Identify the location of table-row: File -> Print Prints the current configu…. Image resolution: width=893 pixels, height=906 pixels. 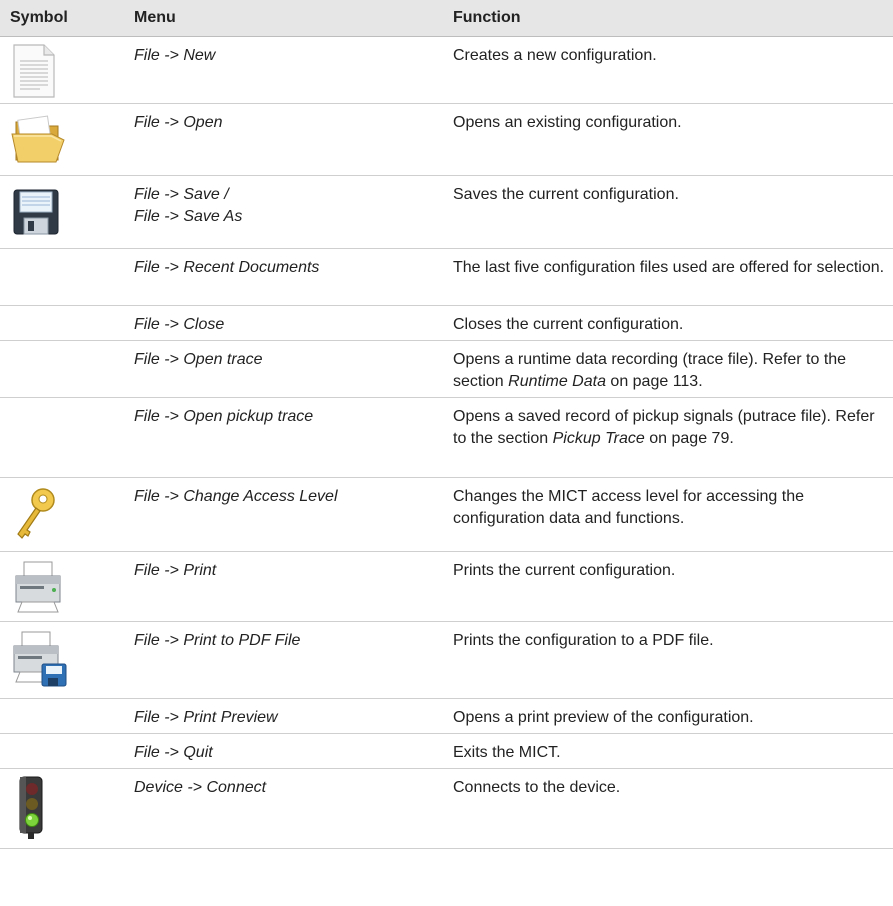
(446, 586).